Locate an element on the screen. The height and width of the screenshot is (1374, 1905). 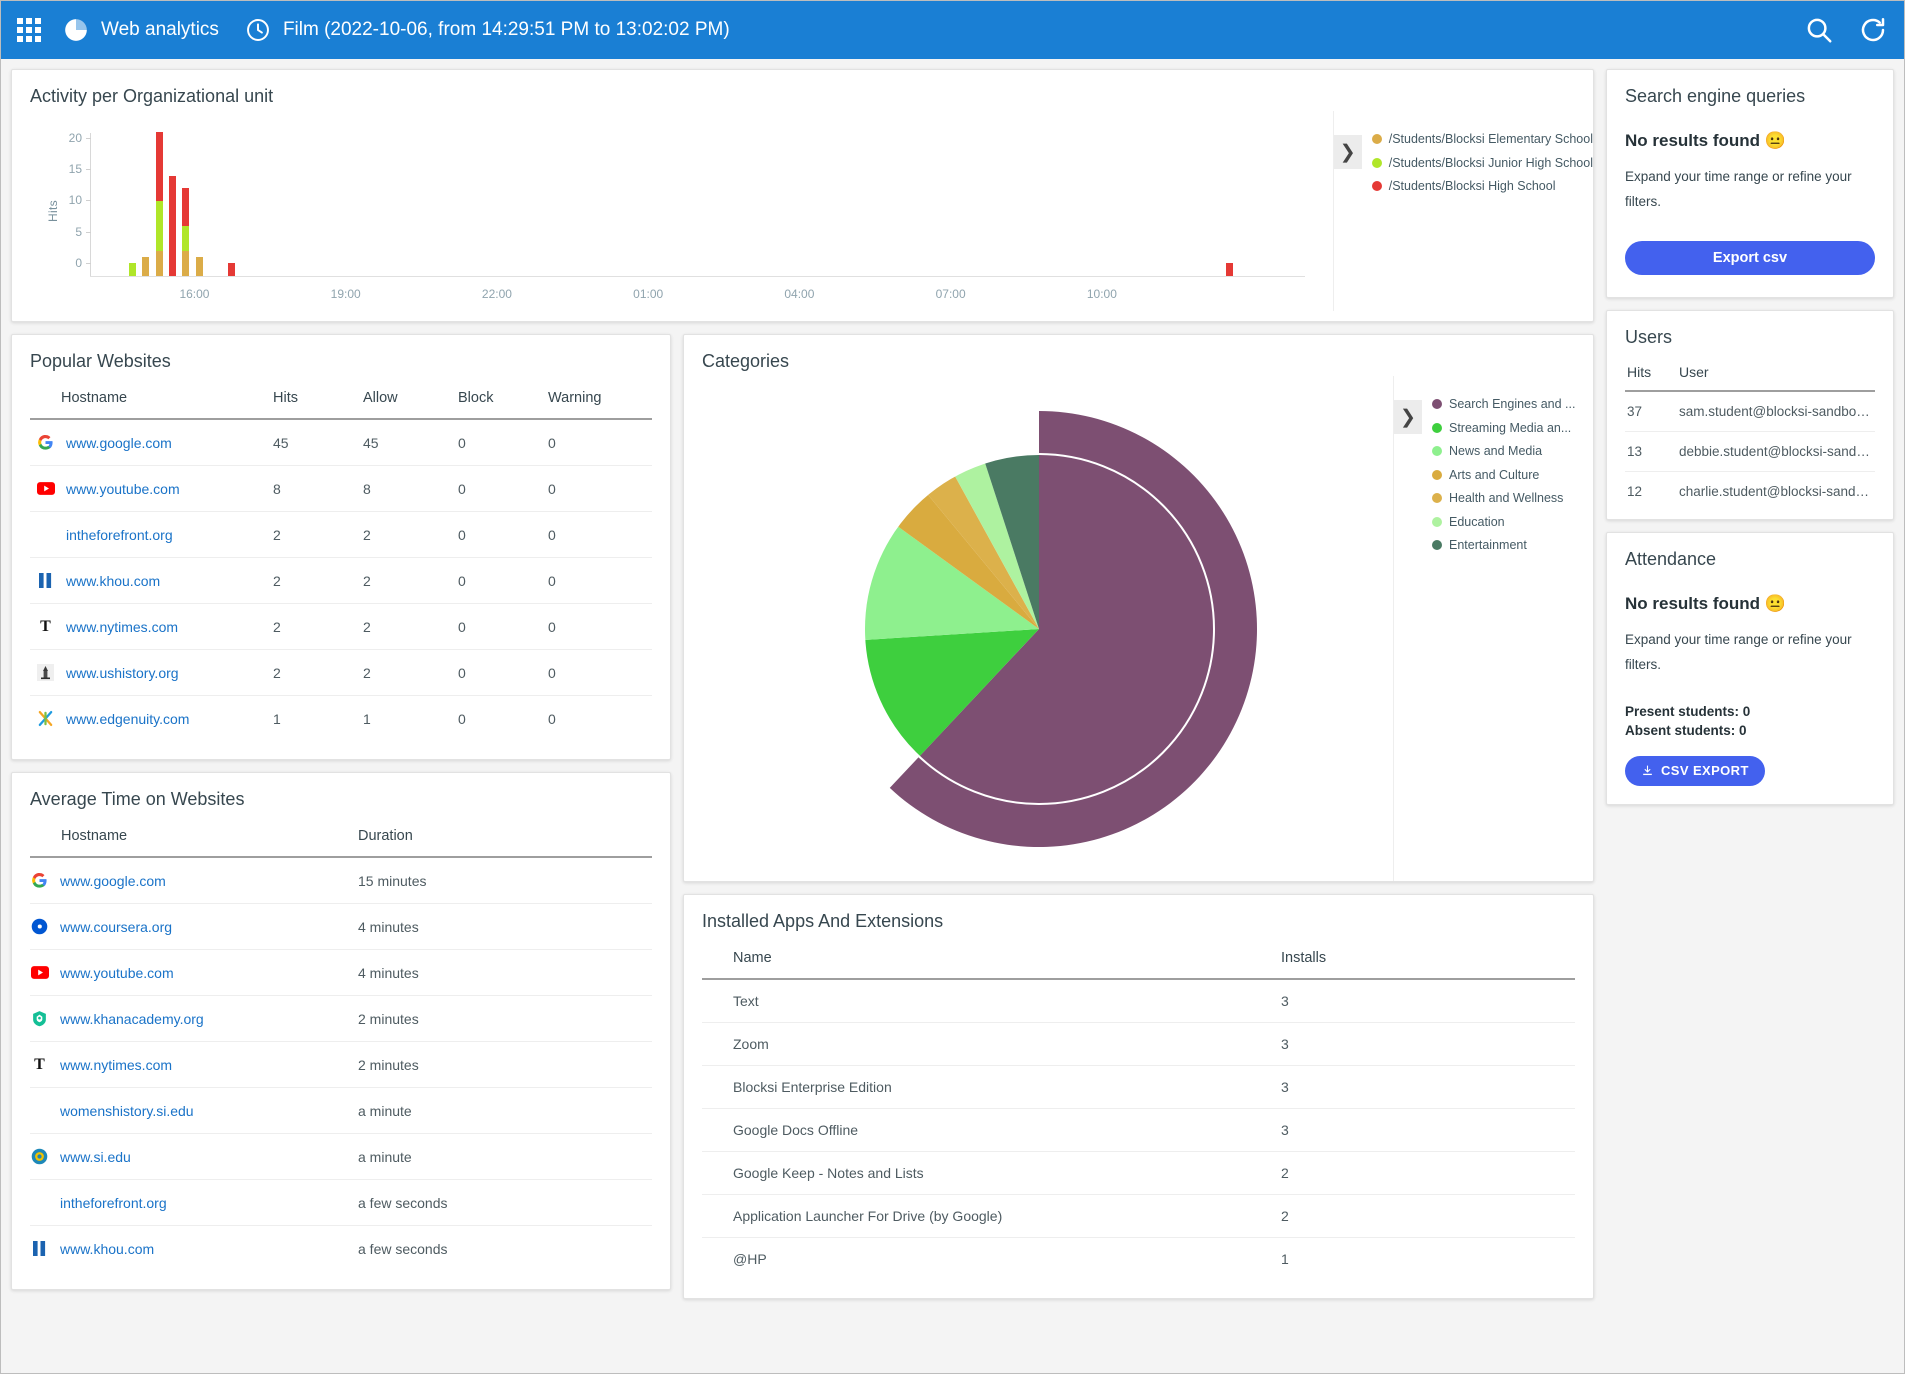
table-row: Zoom 3 is located at coordinates (1138, 1044).